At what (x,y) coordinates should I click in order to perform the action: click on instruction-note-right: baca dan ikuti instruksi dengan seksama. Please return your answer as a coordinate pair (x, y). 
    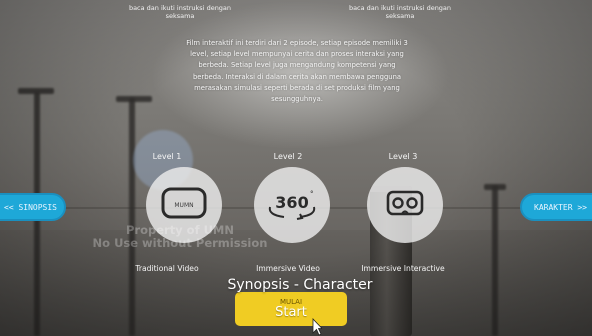
    Looking at the image, I should click on (400, 12).